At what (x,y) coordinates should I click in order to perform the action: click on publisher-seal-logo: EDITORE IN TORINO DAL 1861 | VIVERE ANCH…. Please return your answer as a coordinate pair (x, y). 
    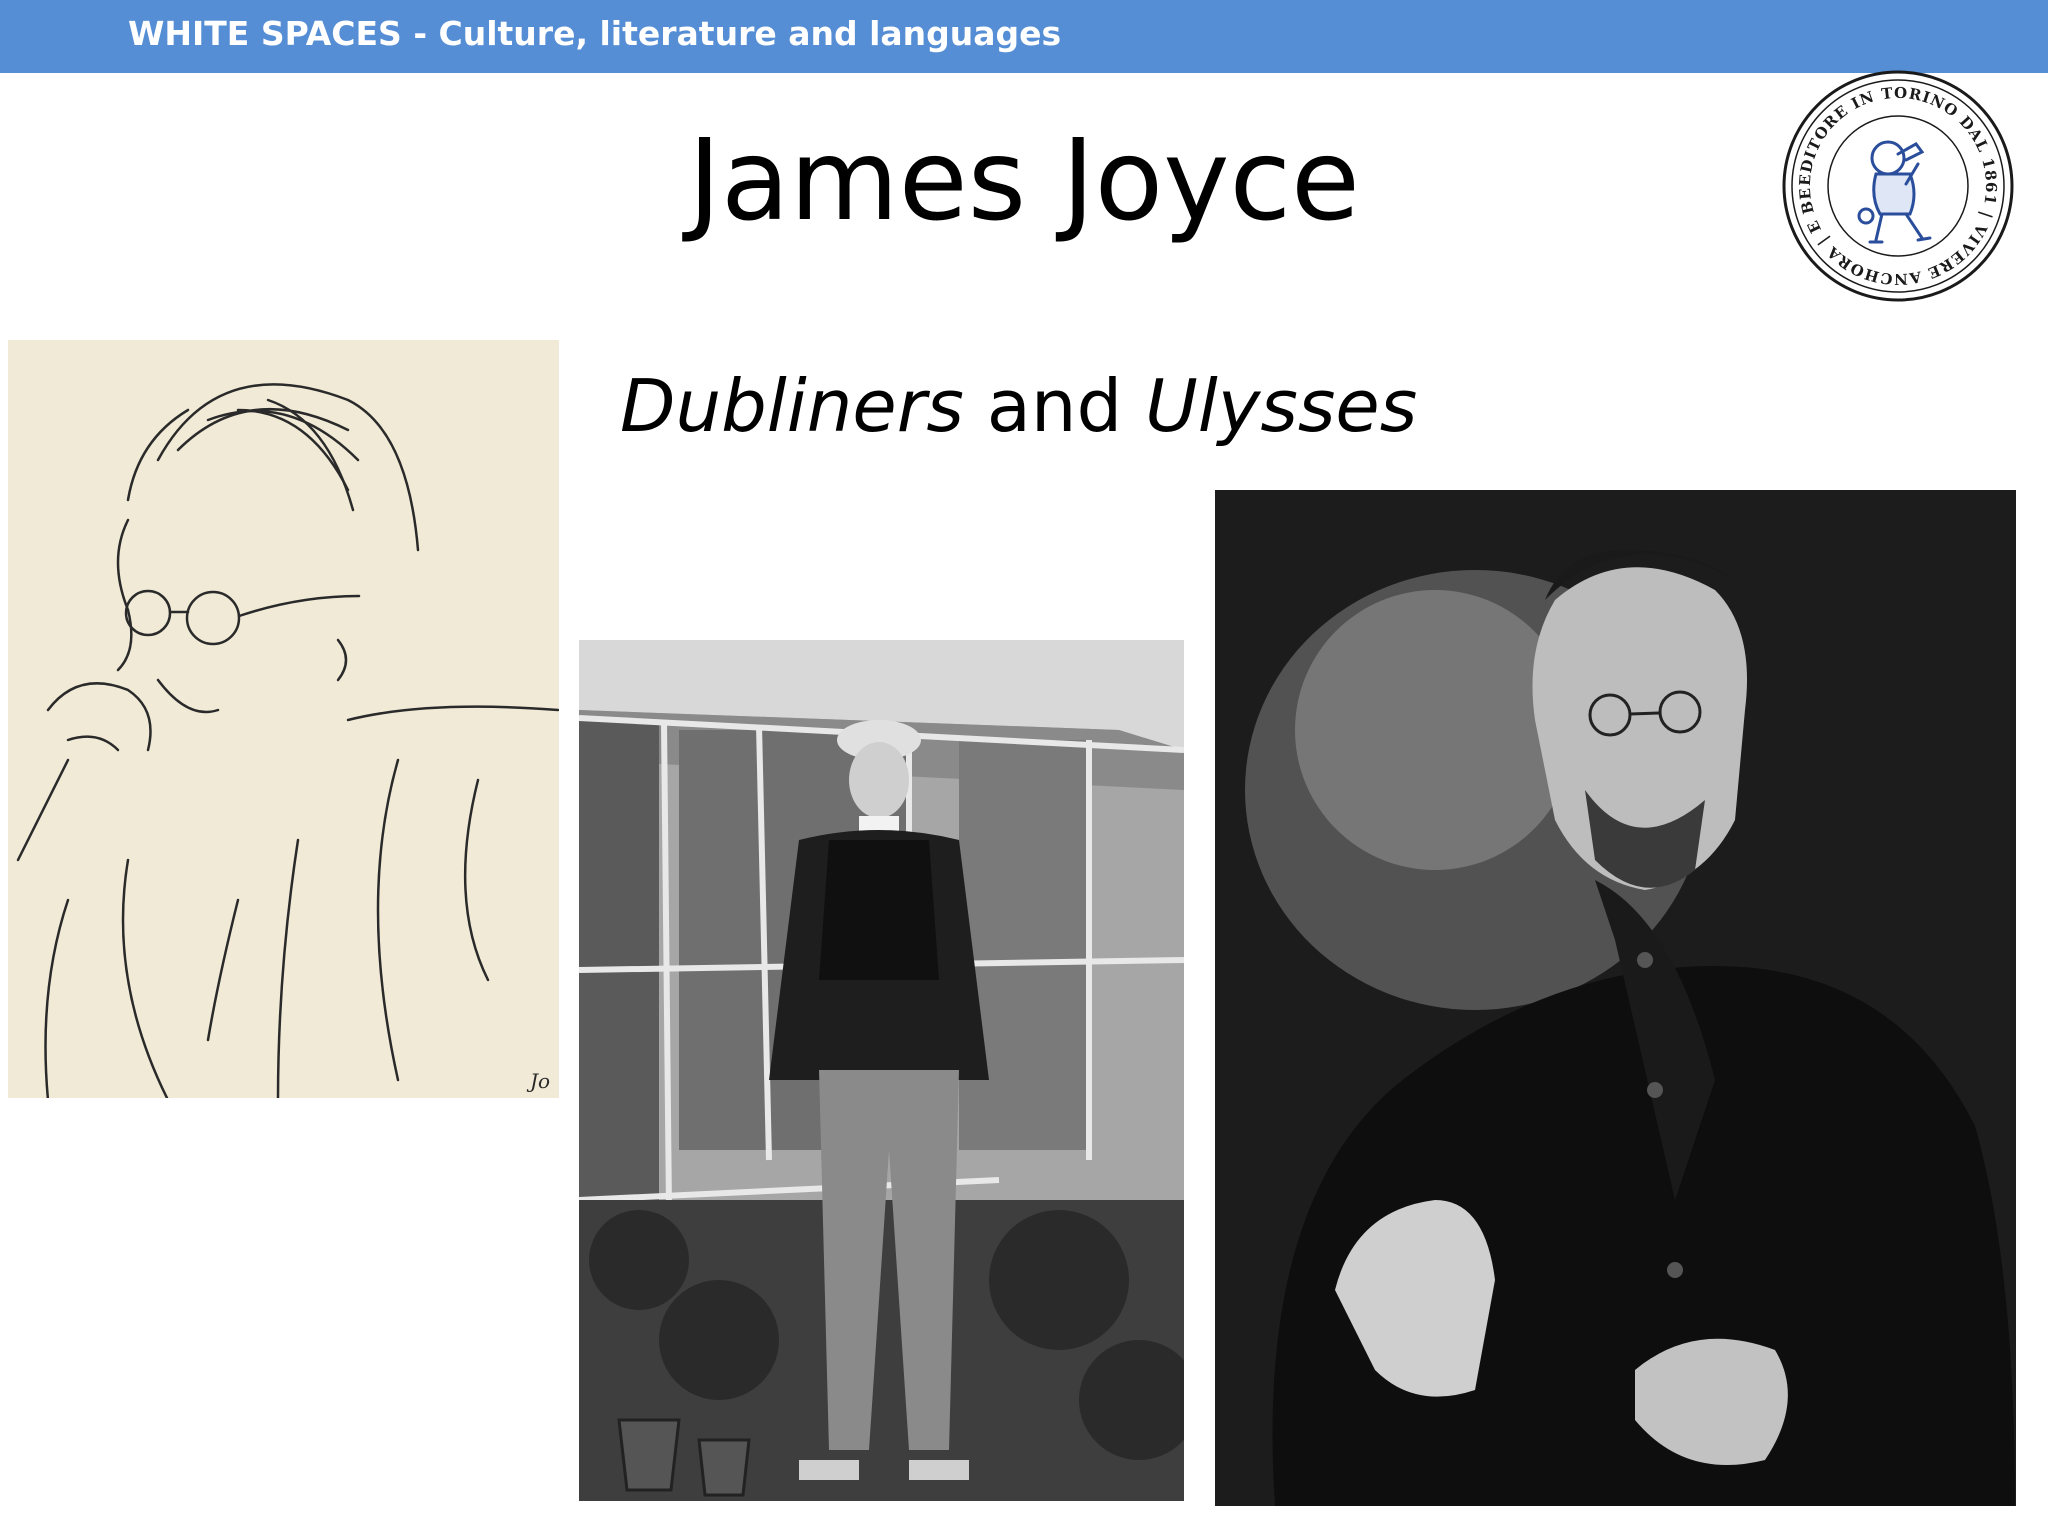
    Looking at the image, I should click on (1893, 179).